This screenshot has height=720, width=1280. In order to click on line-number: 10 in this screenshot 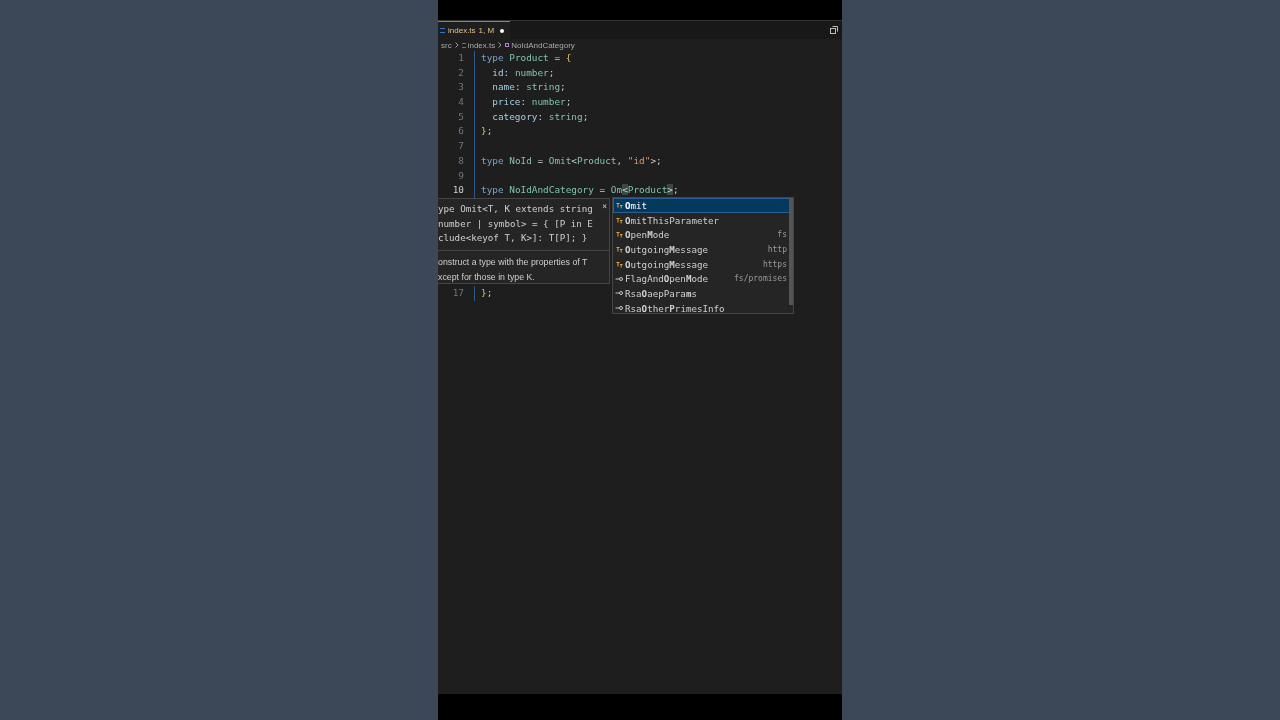, I will do `click(456, 190)`.